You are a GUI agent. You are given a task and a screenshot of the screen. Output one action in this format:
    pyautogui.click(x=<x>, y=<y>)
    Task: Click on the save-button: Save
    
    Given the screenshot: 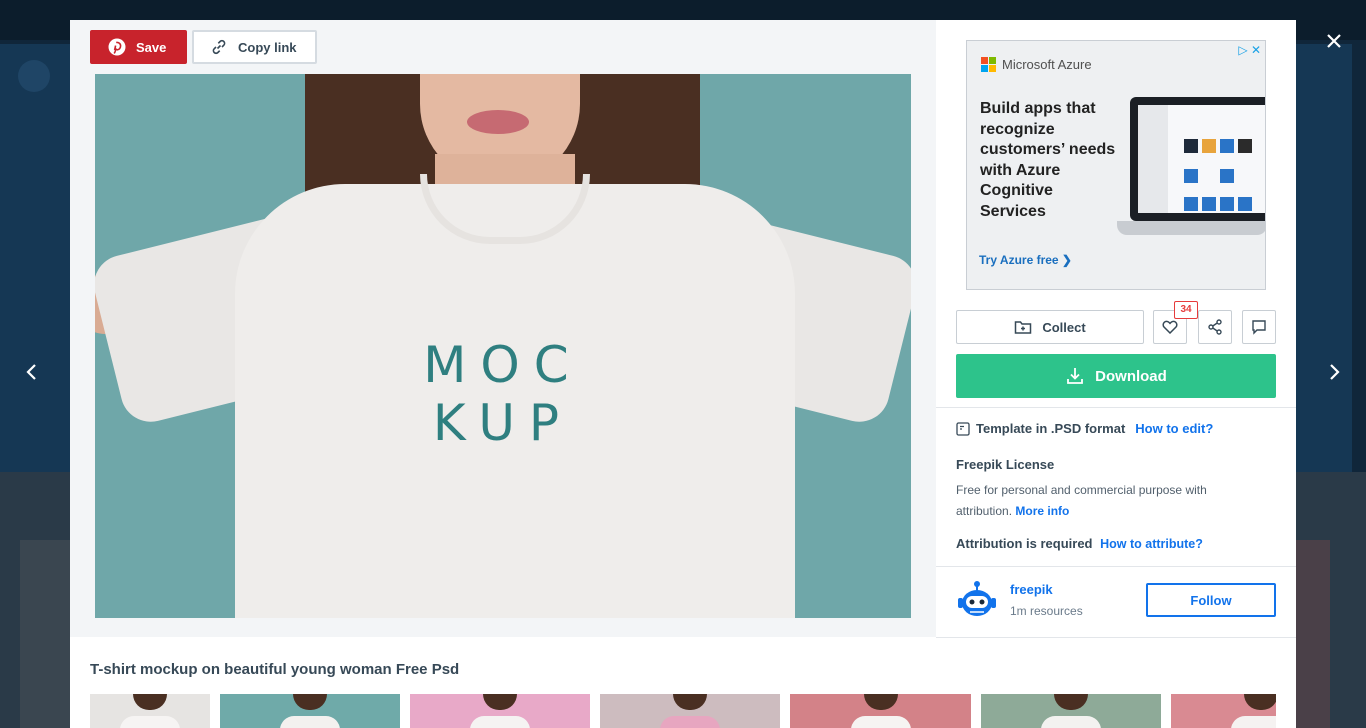 What is the action you would take?
    pyautogui.click(x=138, y=47)
    